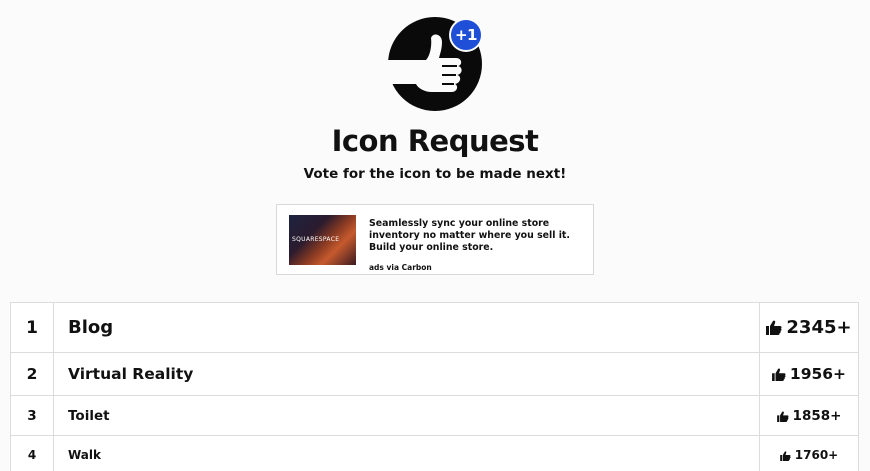 This screenshot has width=870, height=471. I want to click on vote-count: 1760+, so click(816, 454).